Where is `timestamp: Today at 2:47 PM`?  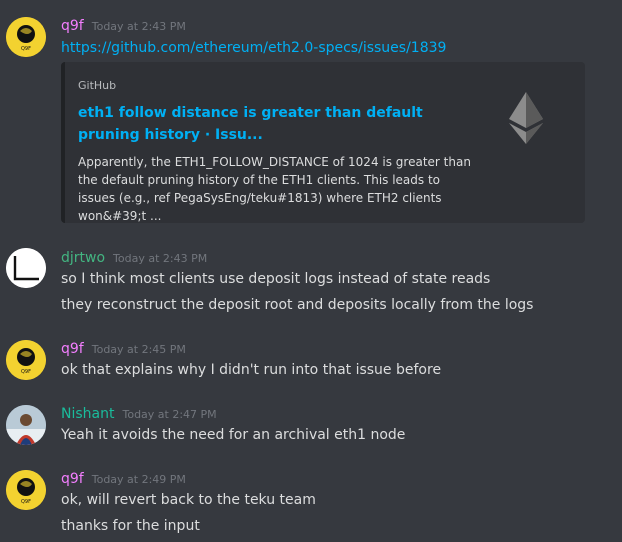 timestamp: Today at 2:47 PM is located at coordinates (169, 414).